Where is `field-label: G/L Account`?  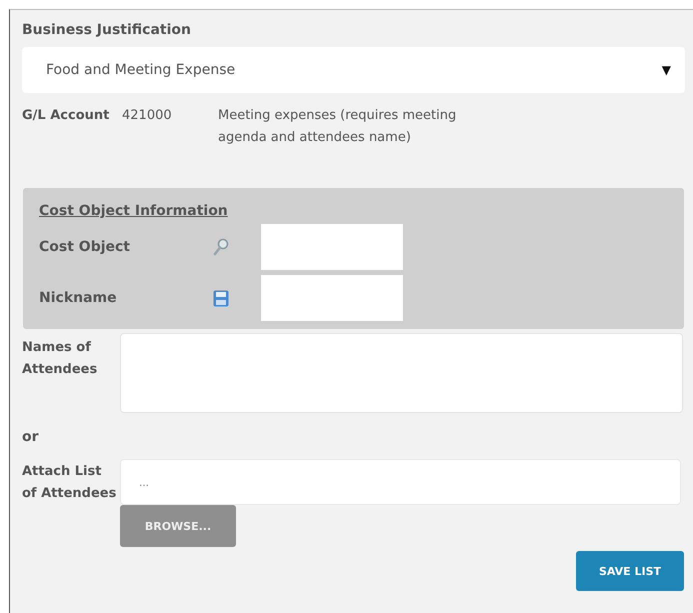 field-label: G/L Account is located at coordinates (66, 115).